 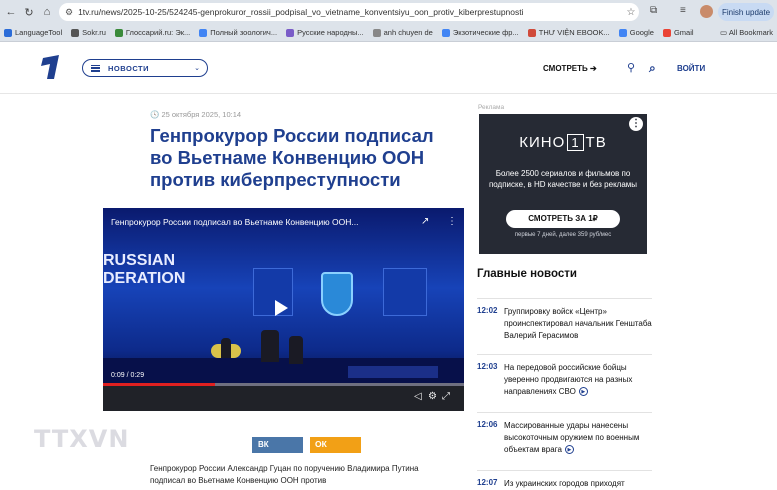 I want to click on stage-screen-right, so click(x=405, y=292).